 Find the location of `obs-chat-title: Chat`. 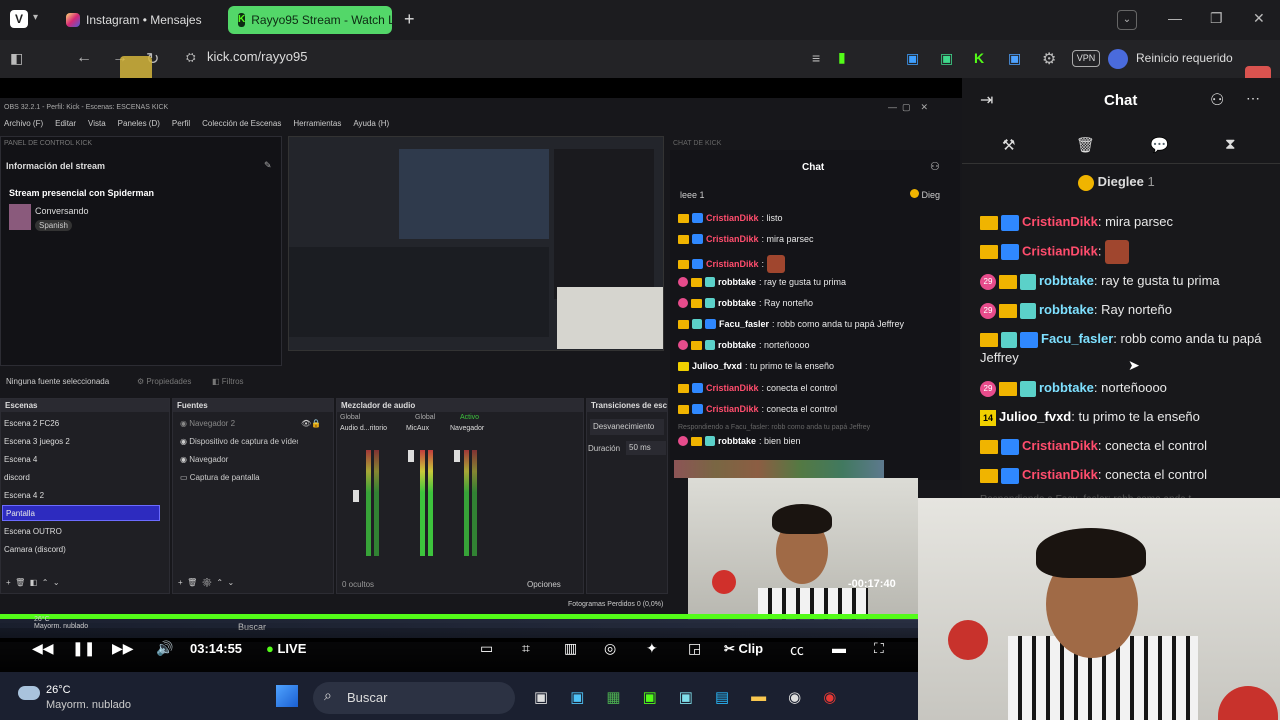

obs-chat-title: Chat is located at coordinates (813, 167).